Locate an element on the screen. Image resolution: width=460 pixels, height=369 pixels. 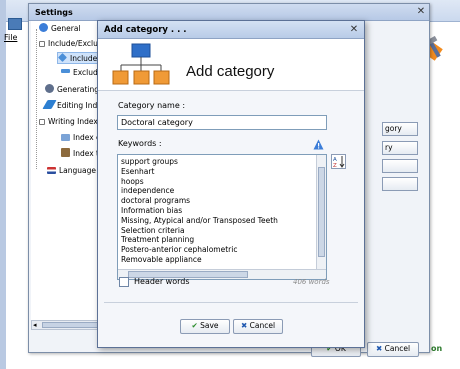
category-name-label: Category name : is located at coordinates (152, 105).